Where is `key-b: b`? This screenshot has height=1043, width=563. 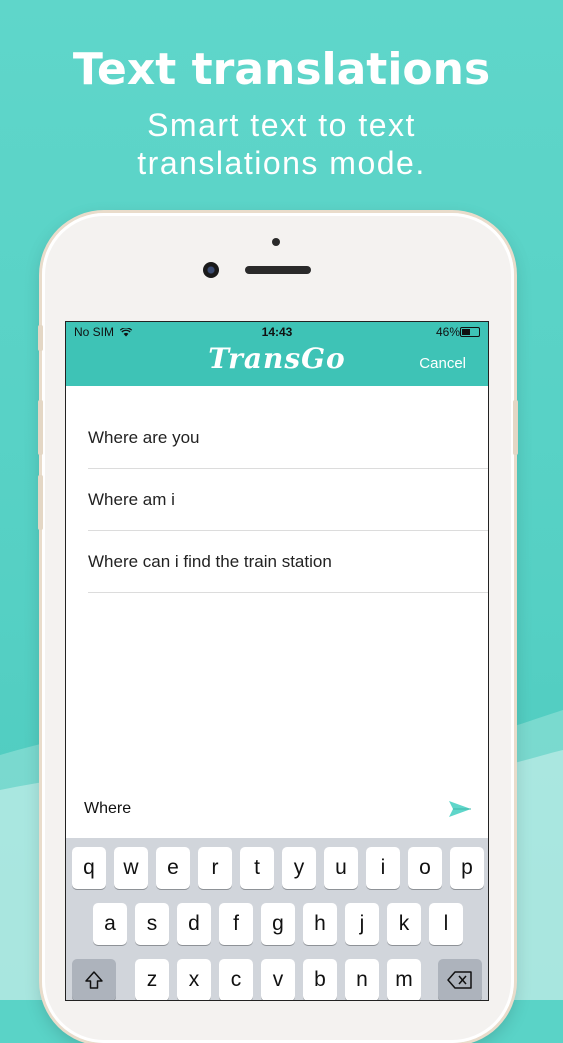
key-b: b is located at coordinates (320, 979).